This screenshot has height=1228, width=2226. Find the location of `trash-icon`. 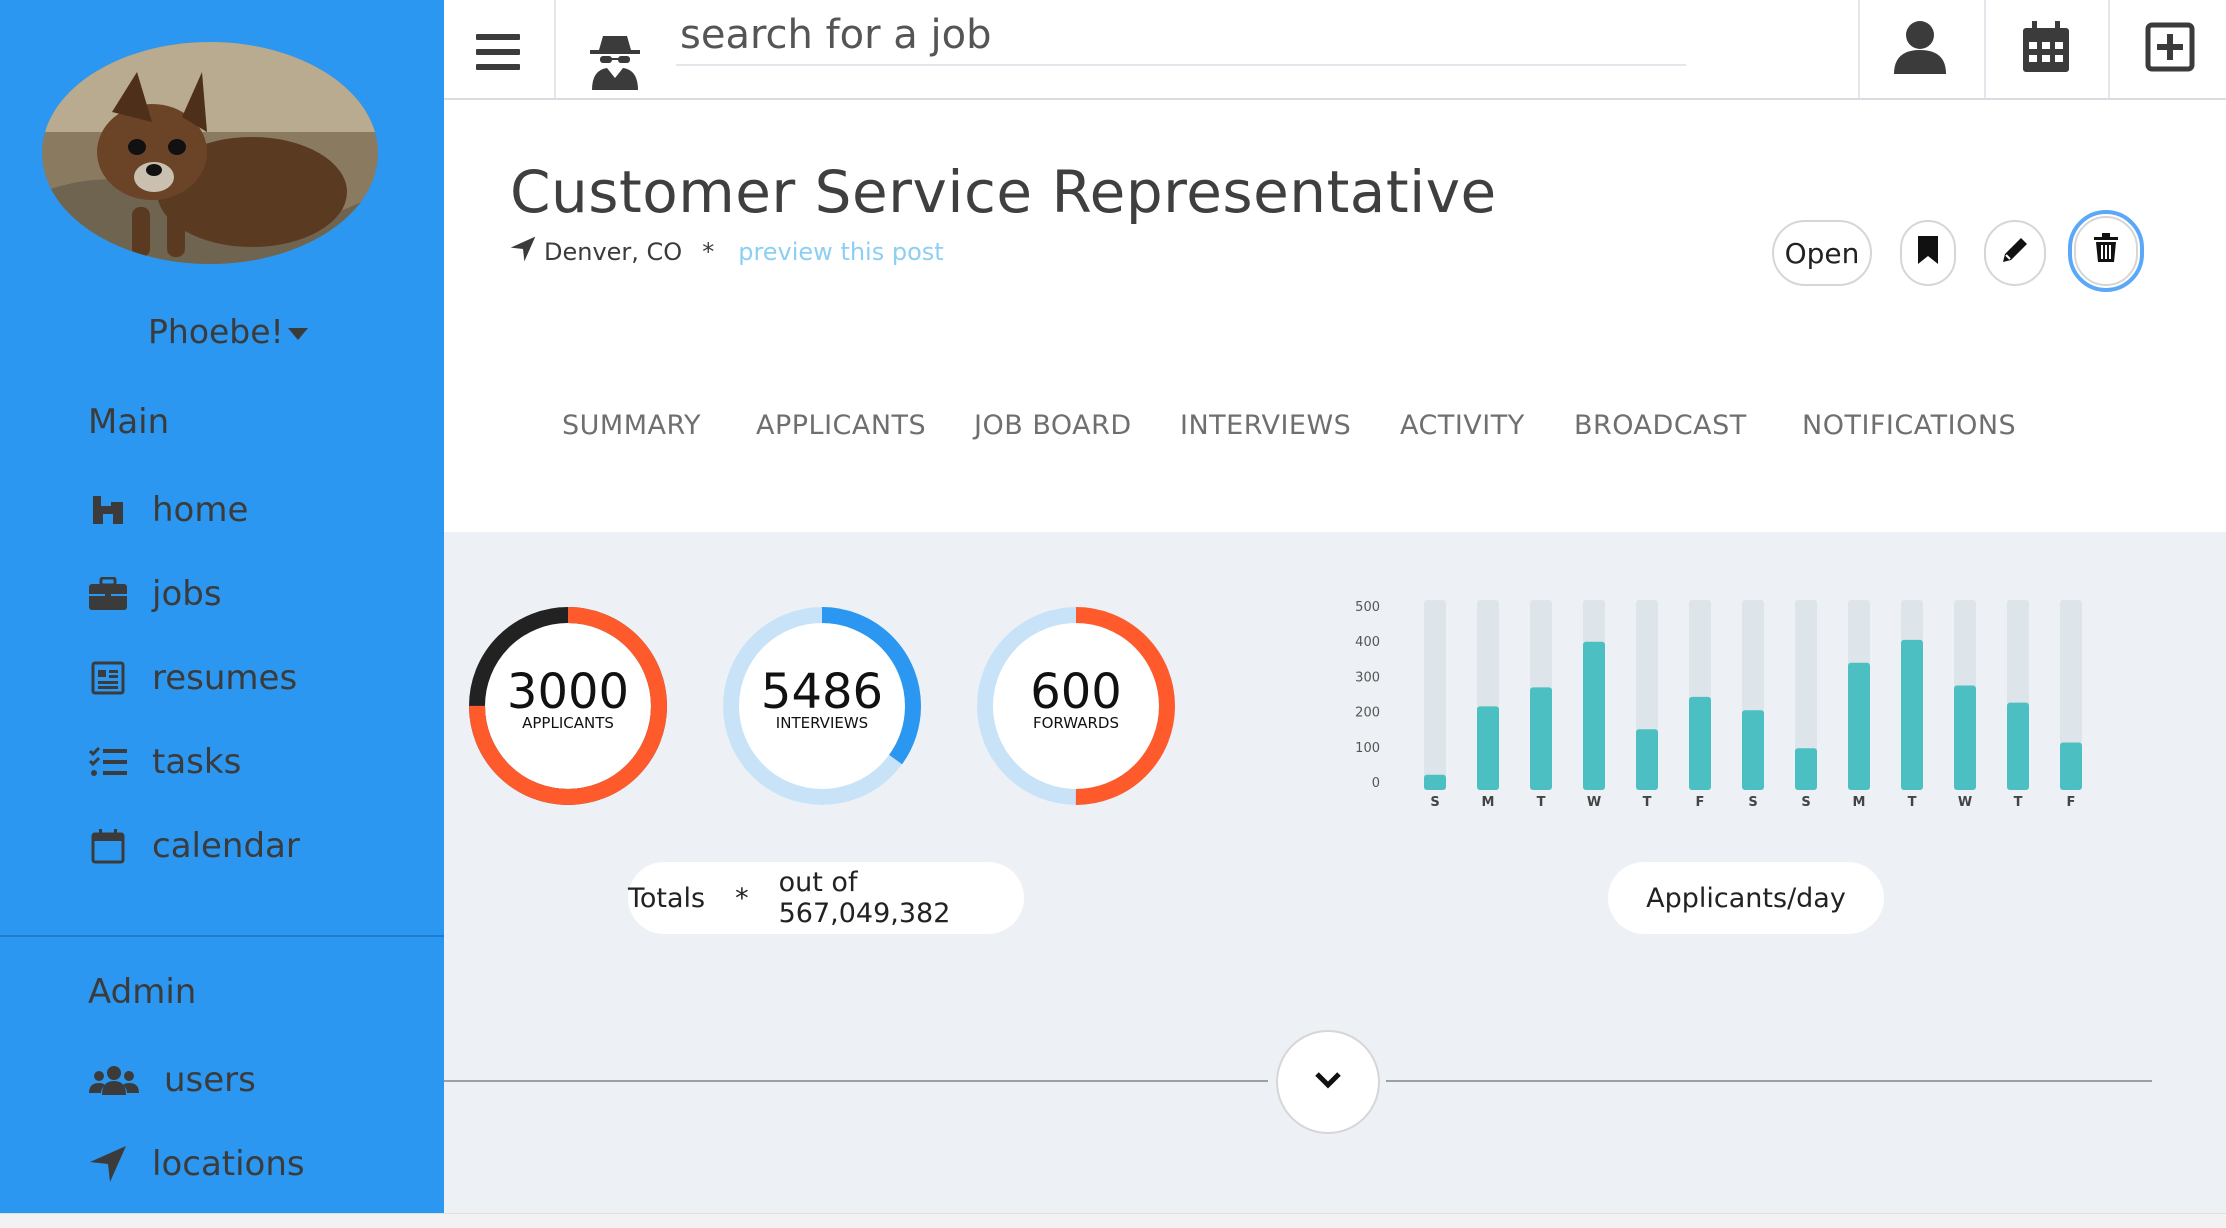

trash-icon is located at coordinates (2106, 251).